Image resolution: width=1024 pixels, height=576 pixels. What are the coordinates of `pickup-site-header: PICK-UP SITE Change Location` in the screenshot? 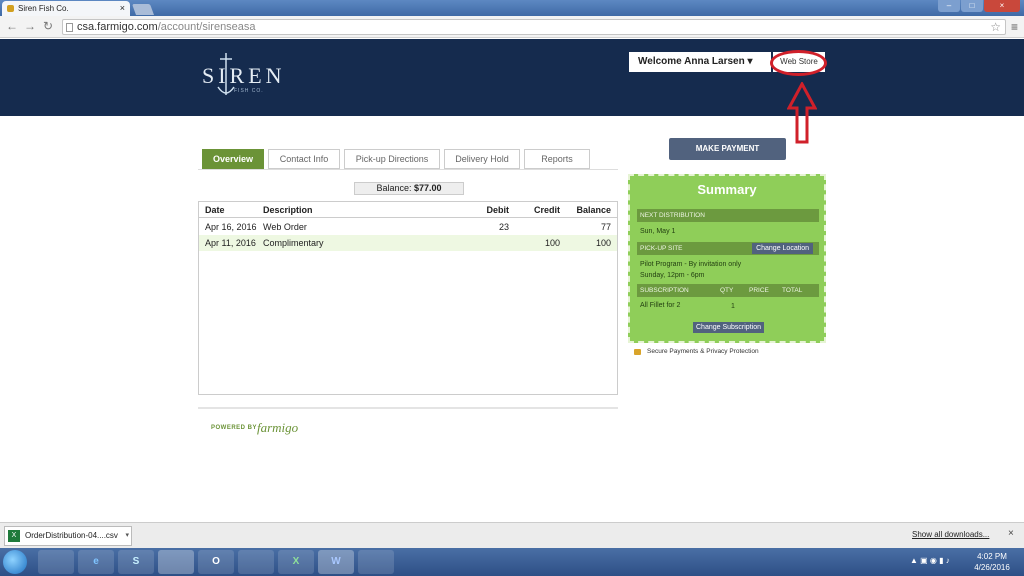 It's located at (728, 248).